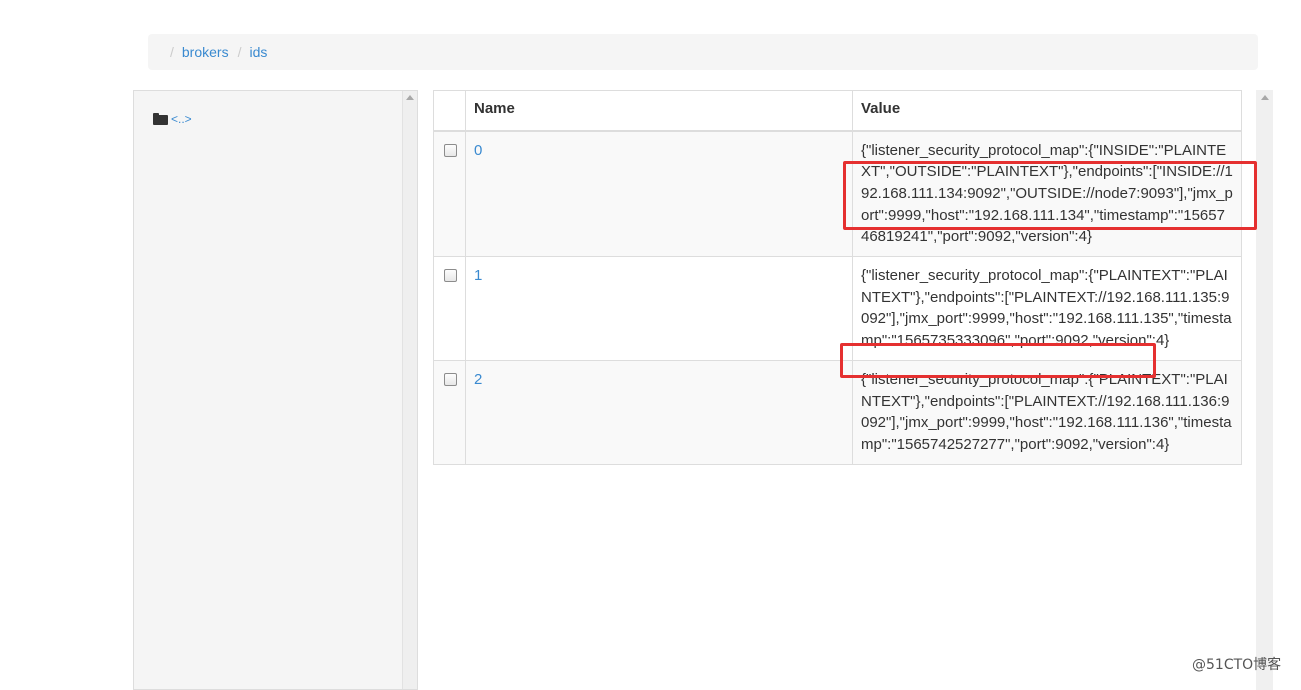 This screenshot has height=690, width=1301. What do you see at coordinates (659, 111) in the screenshot?
I see `column-header-name: Name` at bounding box center [659, 111].